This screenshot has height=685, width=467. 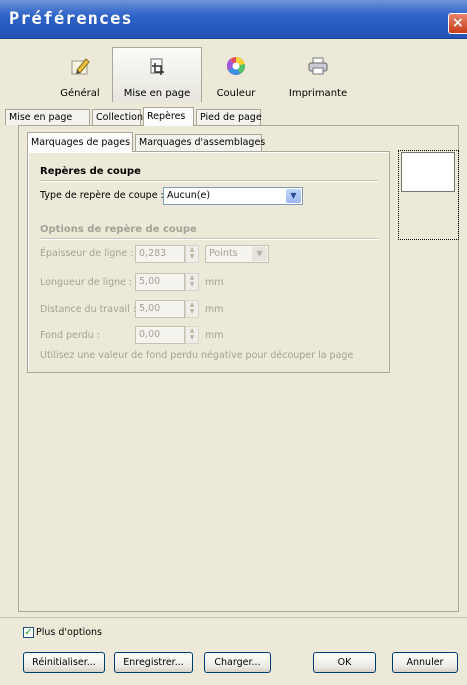 What do you see at coordinates (214, 282) in the screenshot?
I see `line-length-unit: mm` at bounding box center [214, 282].